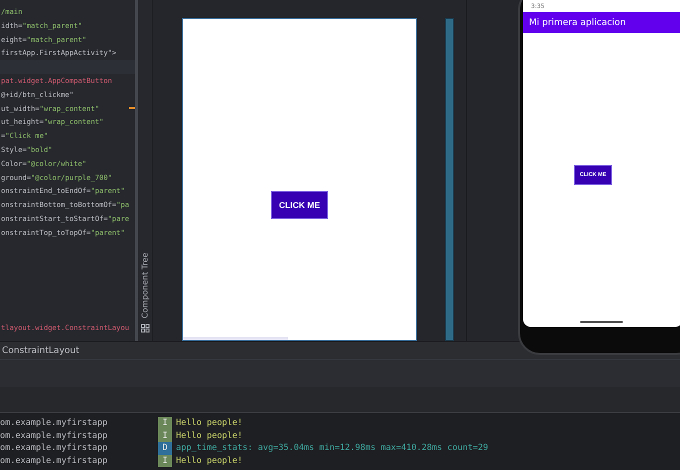 Image resolution: width=680 pixels, height=470 pixels. Describe the element at coordinates (165, 448) in the screenshot. I see `log-level-badge: D` at that location.